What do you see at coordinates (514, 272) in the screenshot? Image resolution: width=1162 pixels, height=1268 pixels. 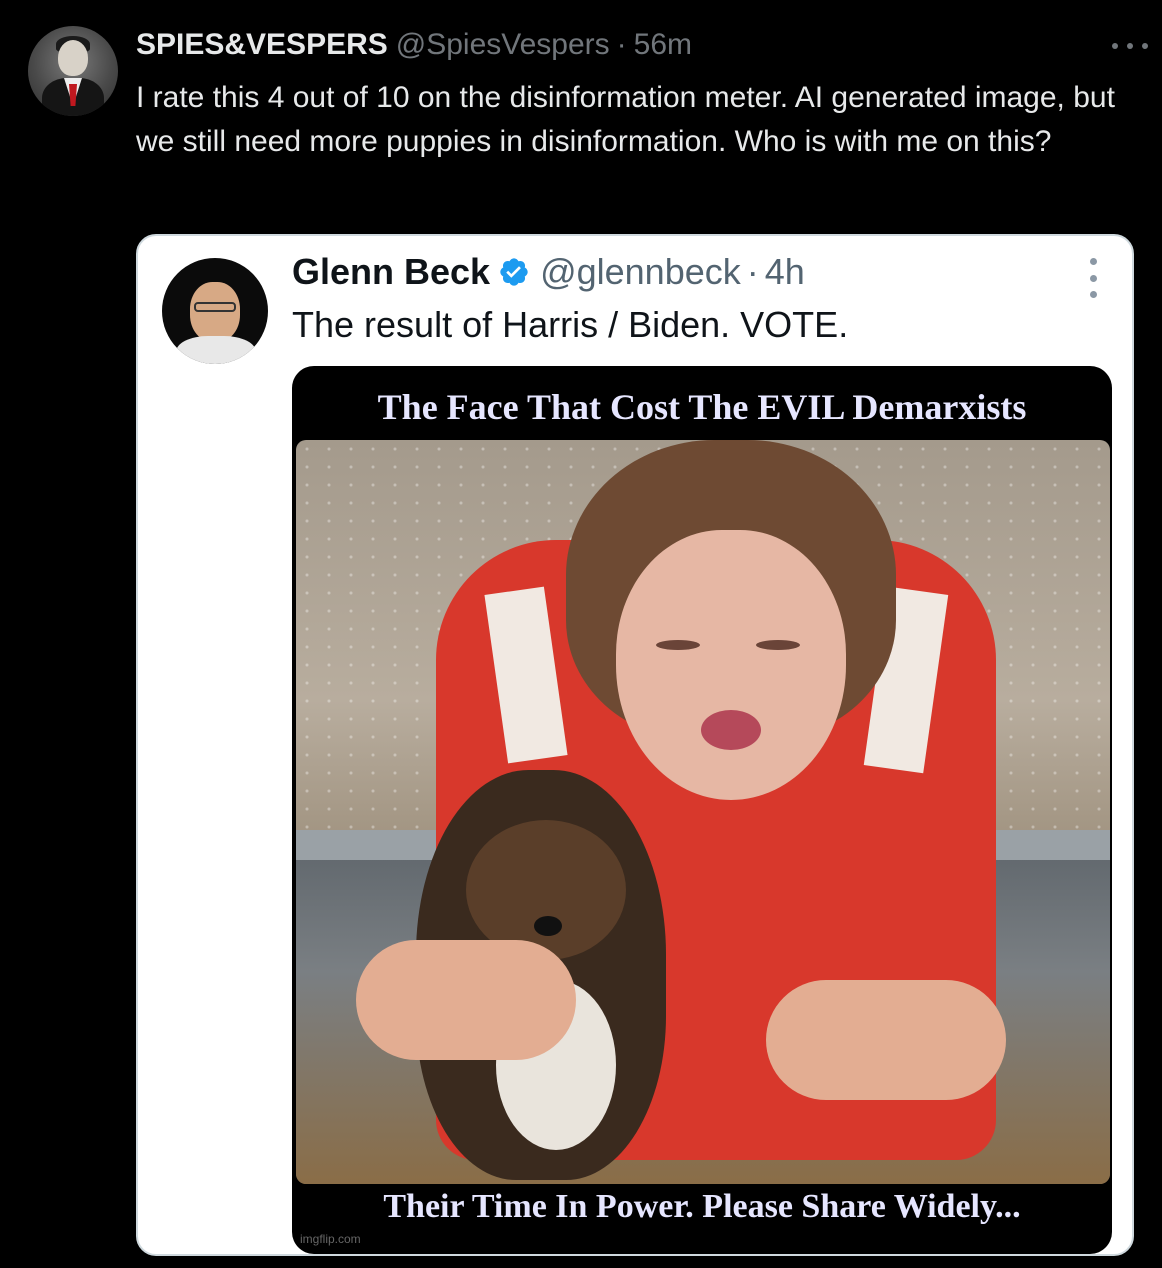 I see `verified-badge-icon` at bounding box center [514, 272].